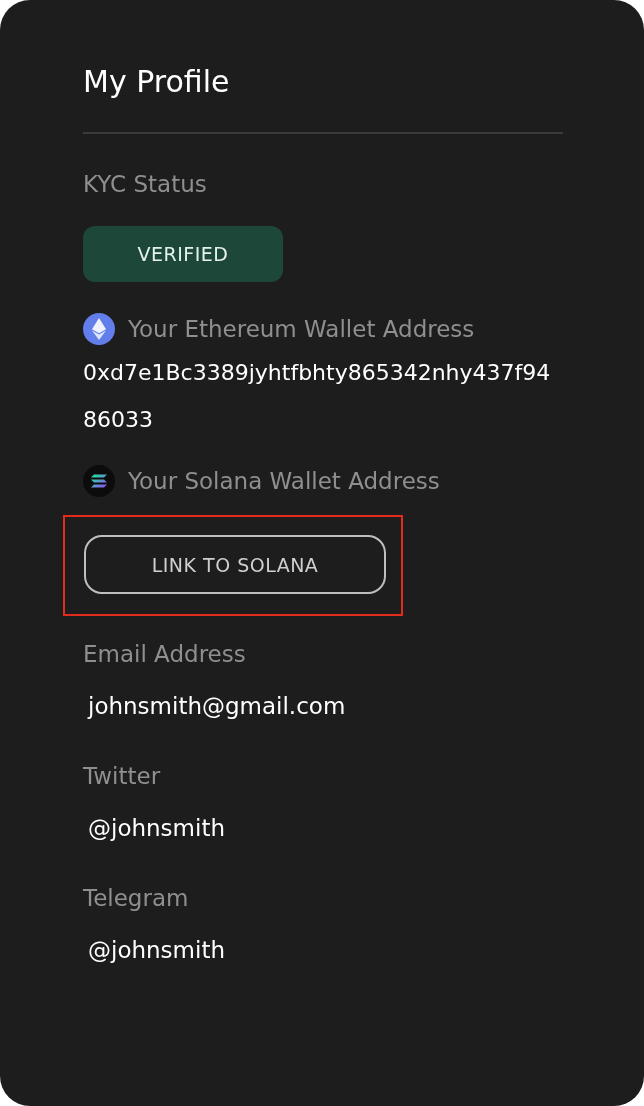 The width and height of the screenshot is (644, 1106). Describe the element at coordinates (165, 654) in the screenshot. I see `field-label: Email Address` at that location.